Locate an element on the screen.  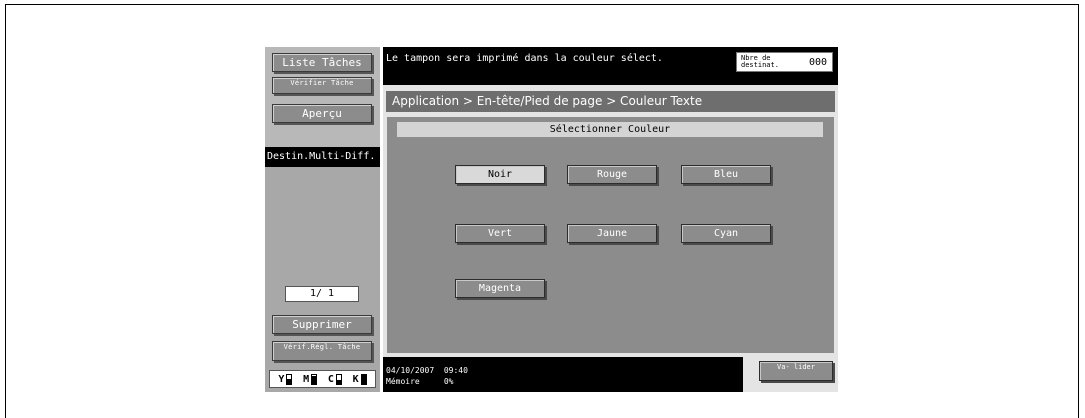
destination-count-box: Nbre de destinat. 000 is located at coordinates (784, 62).